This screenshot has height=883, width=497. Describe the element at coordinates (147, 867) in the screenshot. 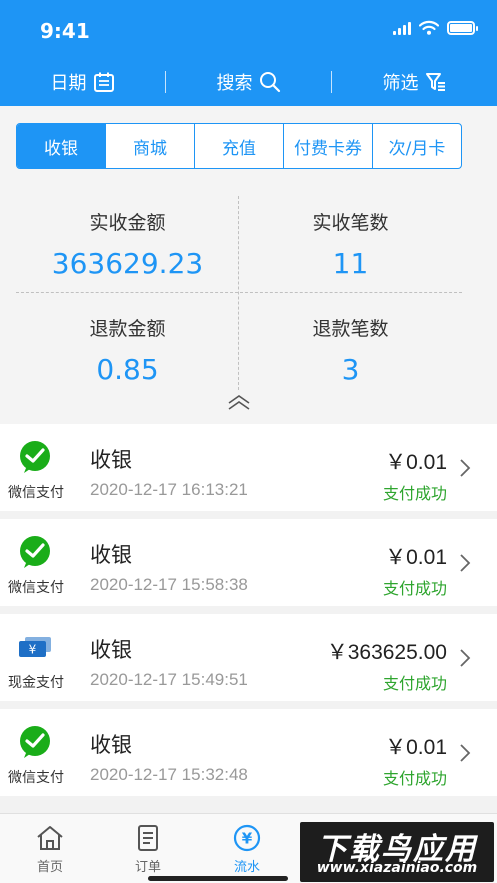

I see `nav-label: 订单` at that location.